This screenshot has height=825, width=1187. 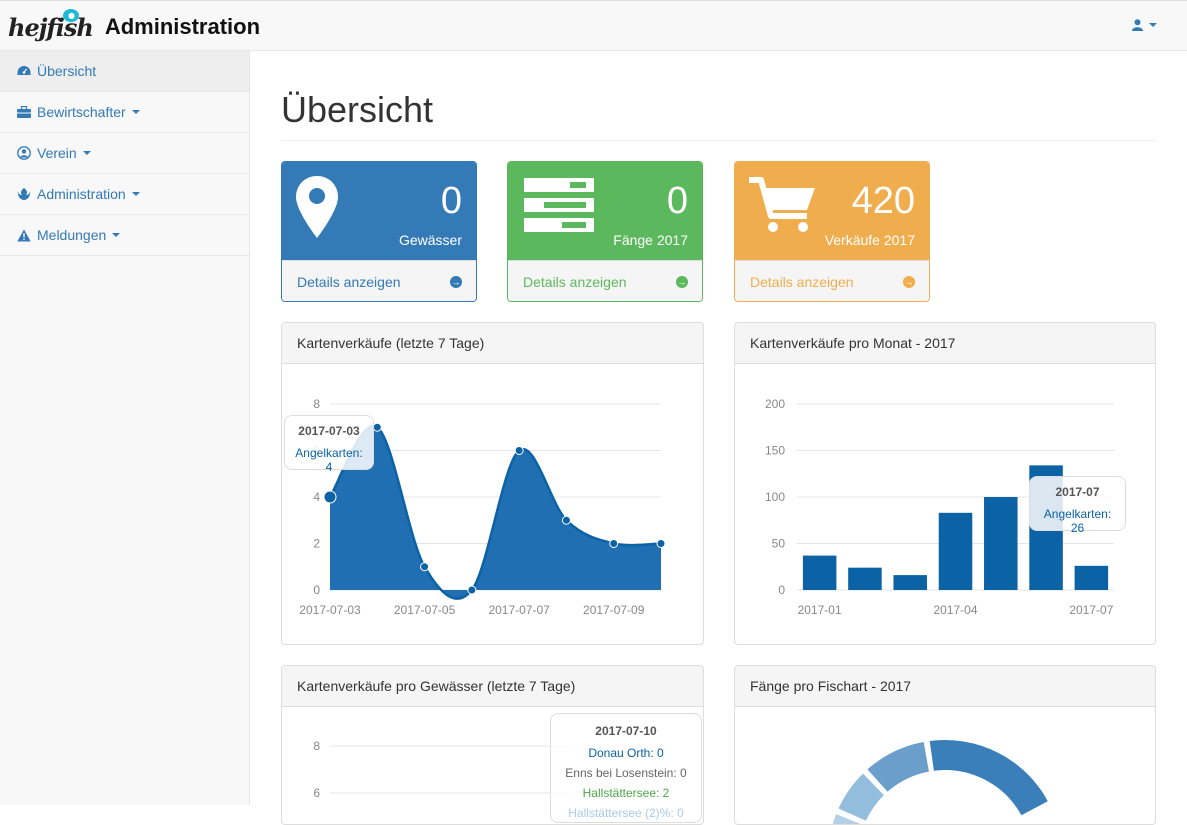 I want to click on tooltip-line: Donau Orth: 0, so click(x=626, y=753).